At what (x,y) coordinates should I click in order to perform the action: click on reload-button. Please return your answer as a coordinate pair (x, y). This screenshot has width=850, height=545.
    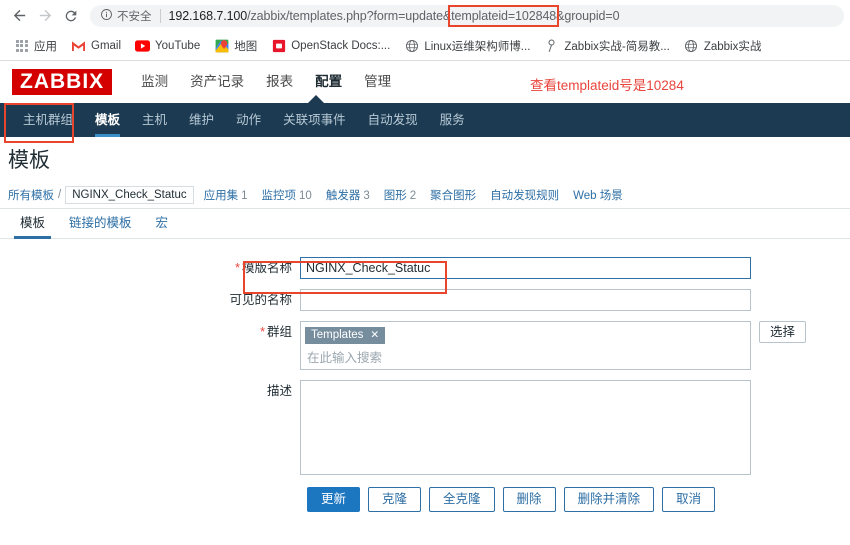
    Looking at the image, I should click on (71, 16).